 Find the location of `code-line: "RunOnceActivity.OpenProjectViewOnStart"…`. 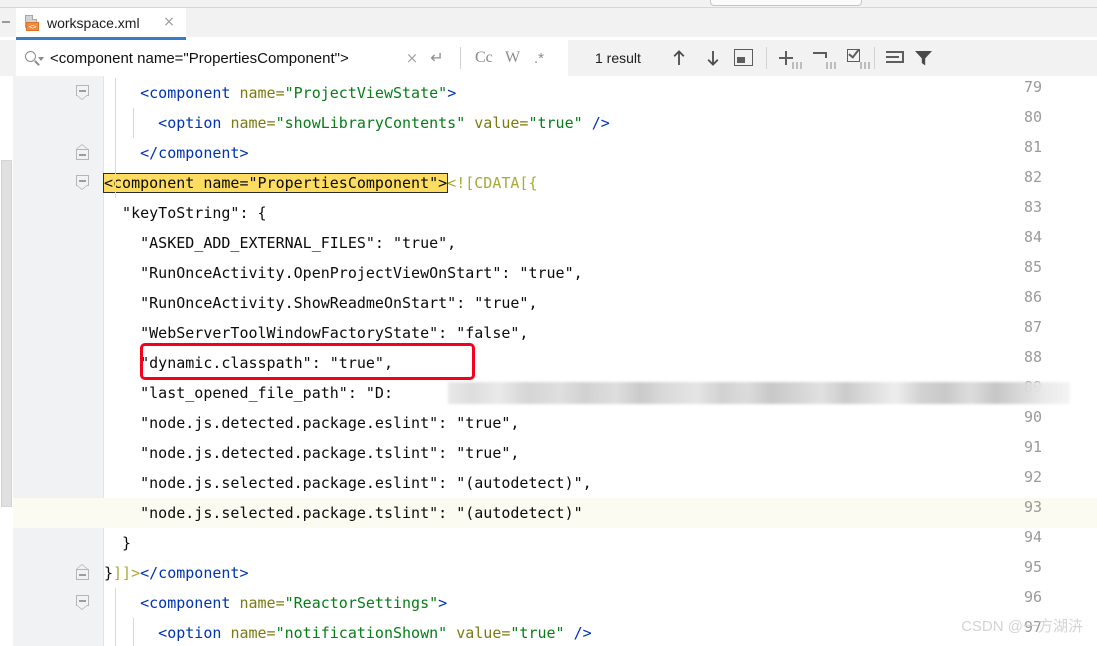

code-line: "RunOnceActivity.OpenProjectViewOnStart"… is located at coordinates (600, 273).